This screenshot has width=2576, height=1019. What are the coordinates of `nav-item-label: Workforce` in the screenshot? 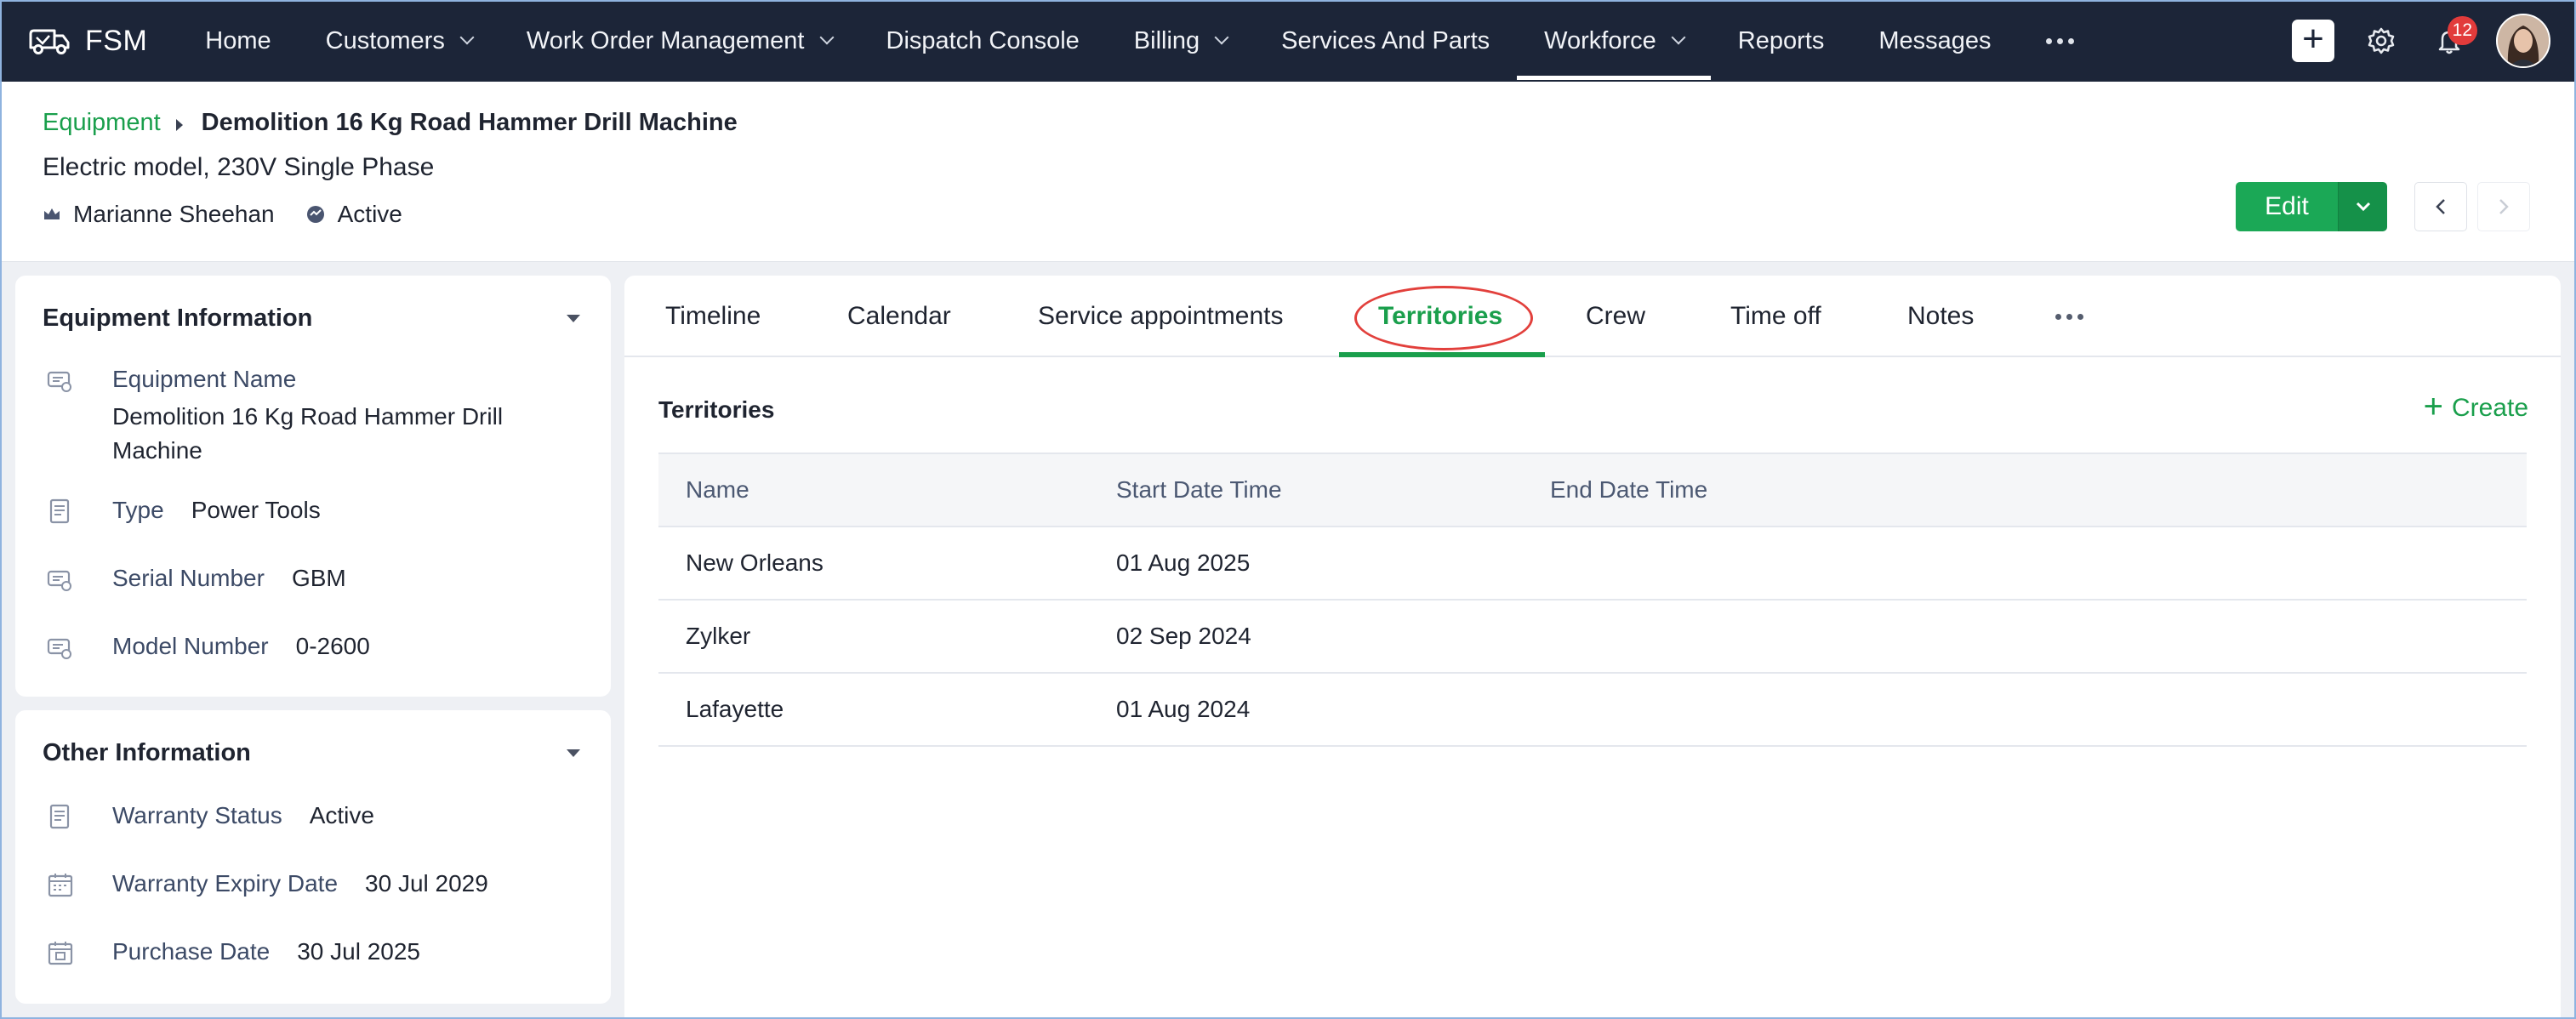 It's located at (1600, 40).